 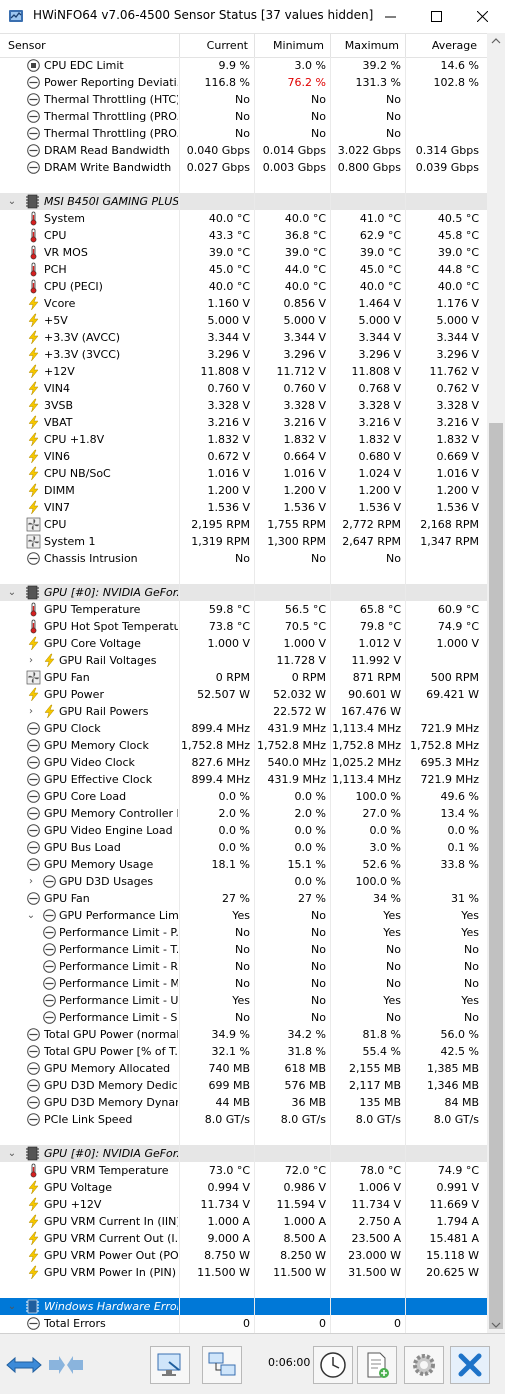 I want to click on sensor-row: GPU Bus Load 0.0 % 0.0 % 3.0 % 0.1 %, so click(x=243, y=847).